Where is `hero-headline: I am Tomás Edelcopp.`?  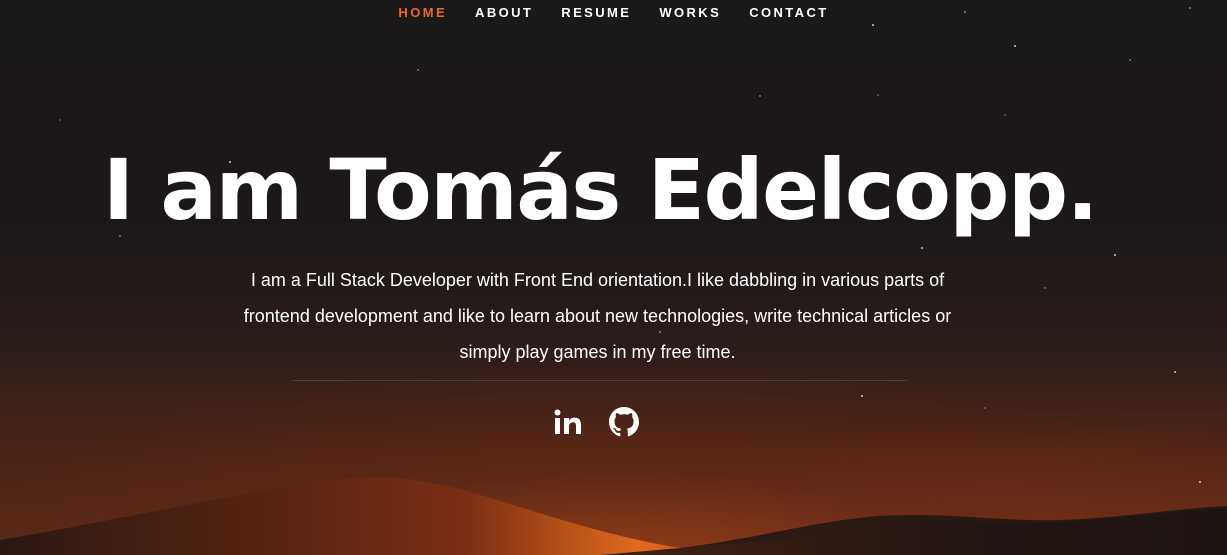 hero-headline: I am Tomás Edelcopp. is located at coordinates (600, 190).